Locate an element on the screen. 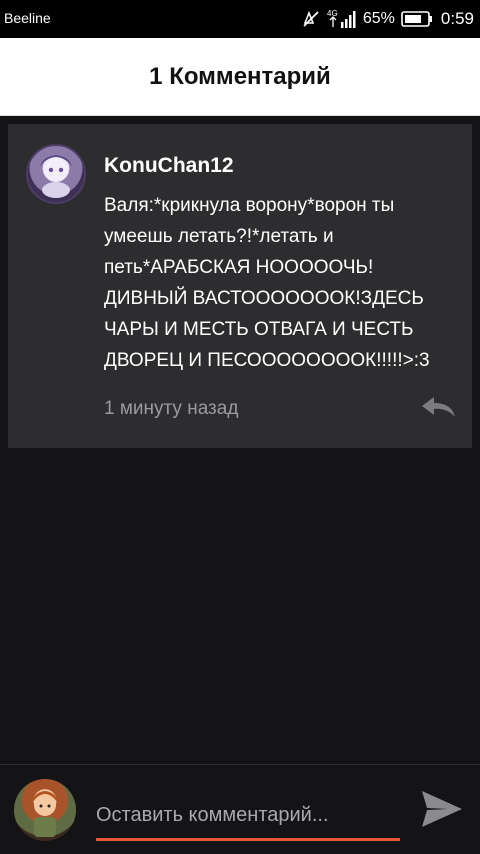 The height and width of the screenshot is (854, 480). anime-avatar-icon is located at coordinates (56, 176).